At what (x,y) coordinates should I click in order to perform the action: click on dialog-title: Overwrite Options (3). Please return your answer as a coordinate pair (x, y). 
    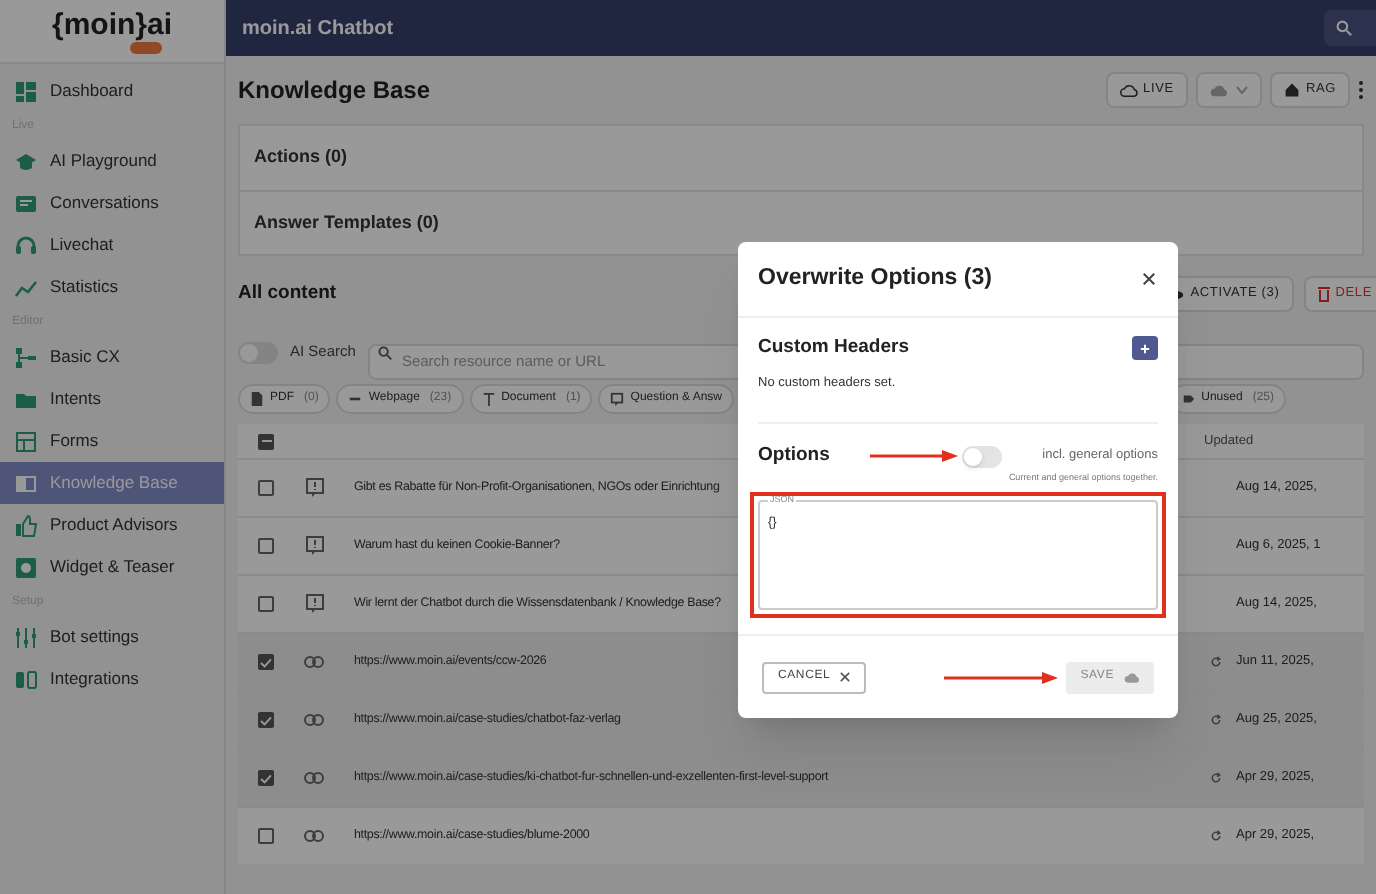
    Looking at the image, I should click on (875, 278).